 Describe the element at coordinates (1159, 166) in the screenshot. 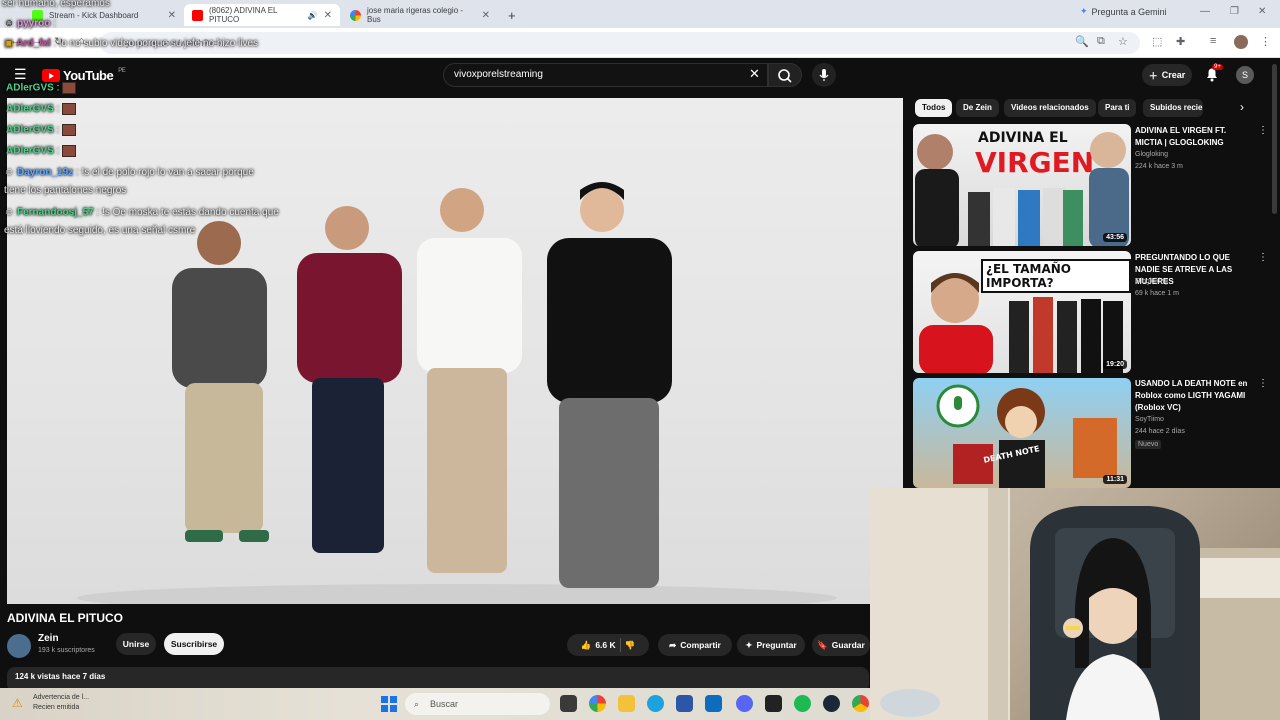

I see `recommendation-meta: 224 k hace 3 m` at that location.